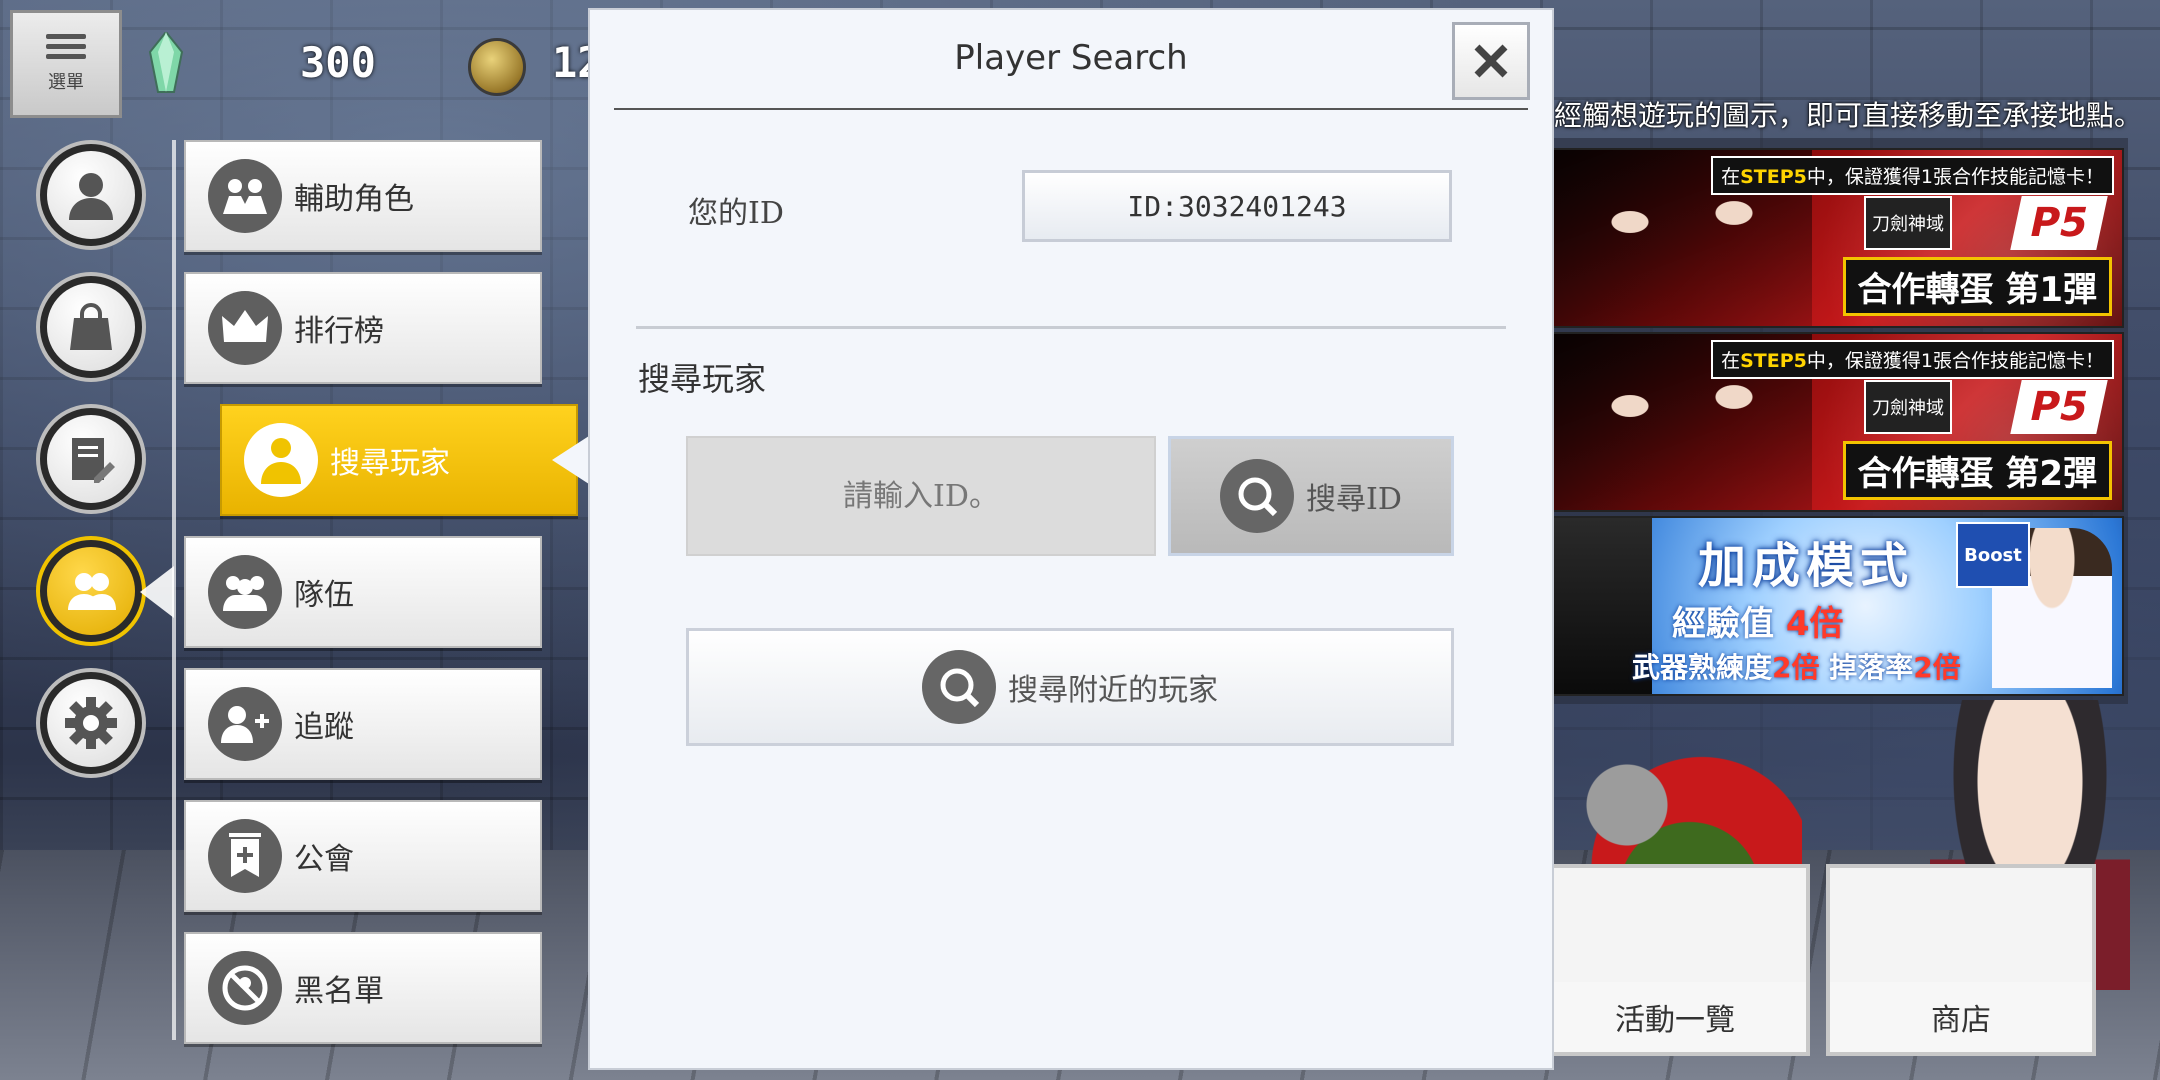 Image resolution: width=2160 pixels, height=1080 pixels. I want to click on banner-main-text: 合作轉蛋 第2彈, so click(1977, 470).